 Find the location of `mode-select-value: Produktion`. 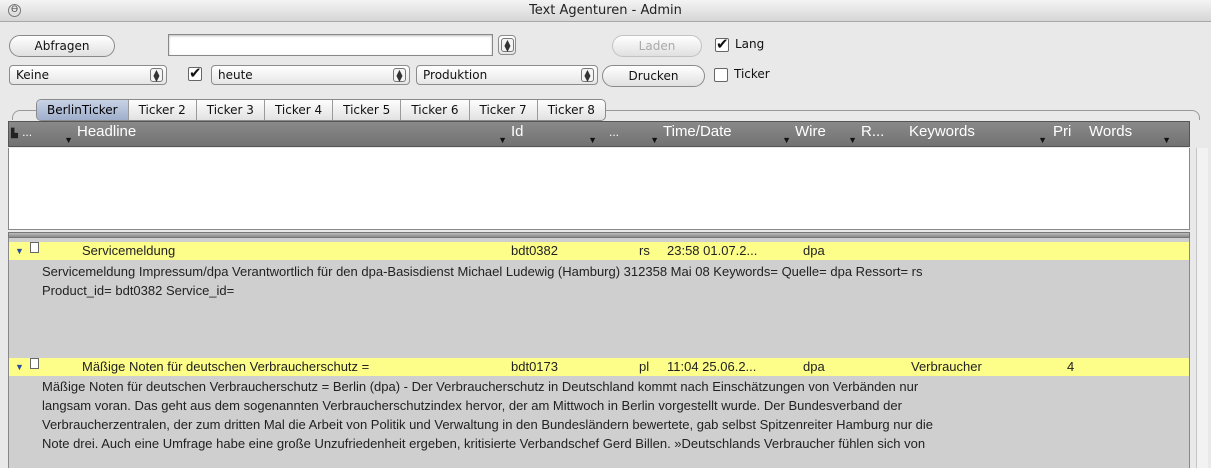

mode-select-value: Produktion is located at coordinates (455, 75).